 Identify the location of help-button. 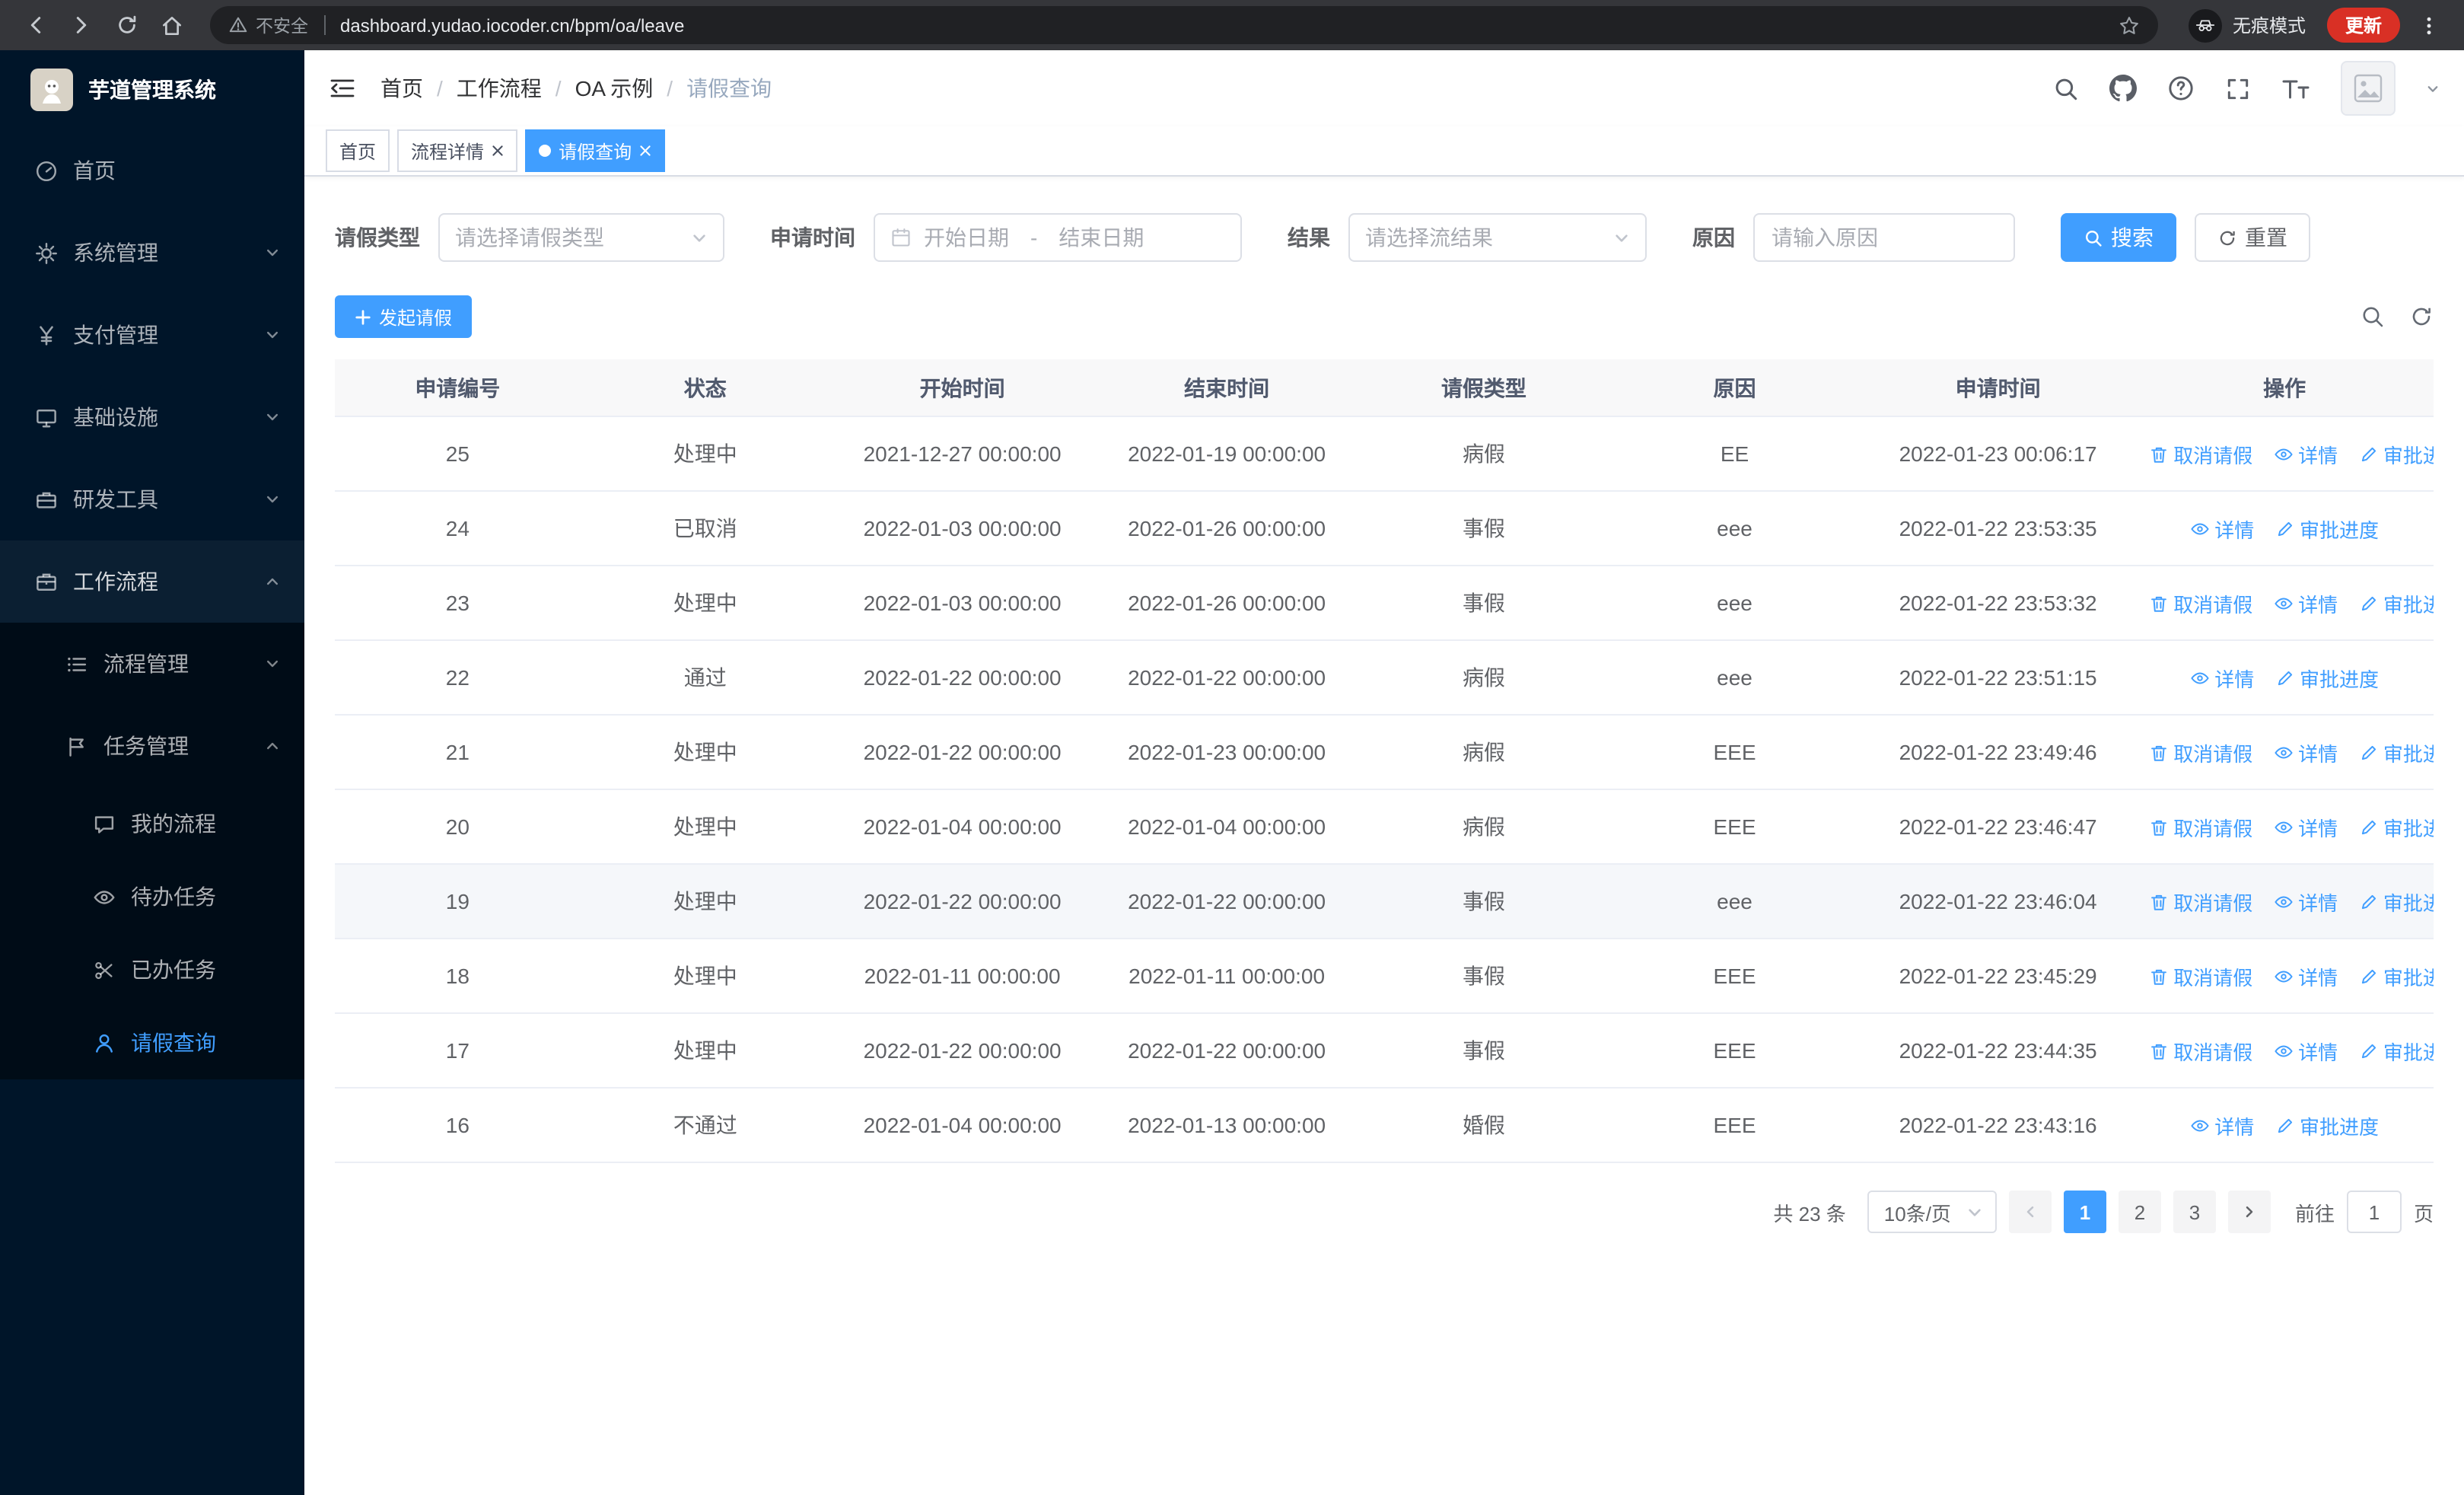
(2181, 89).